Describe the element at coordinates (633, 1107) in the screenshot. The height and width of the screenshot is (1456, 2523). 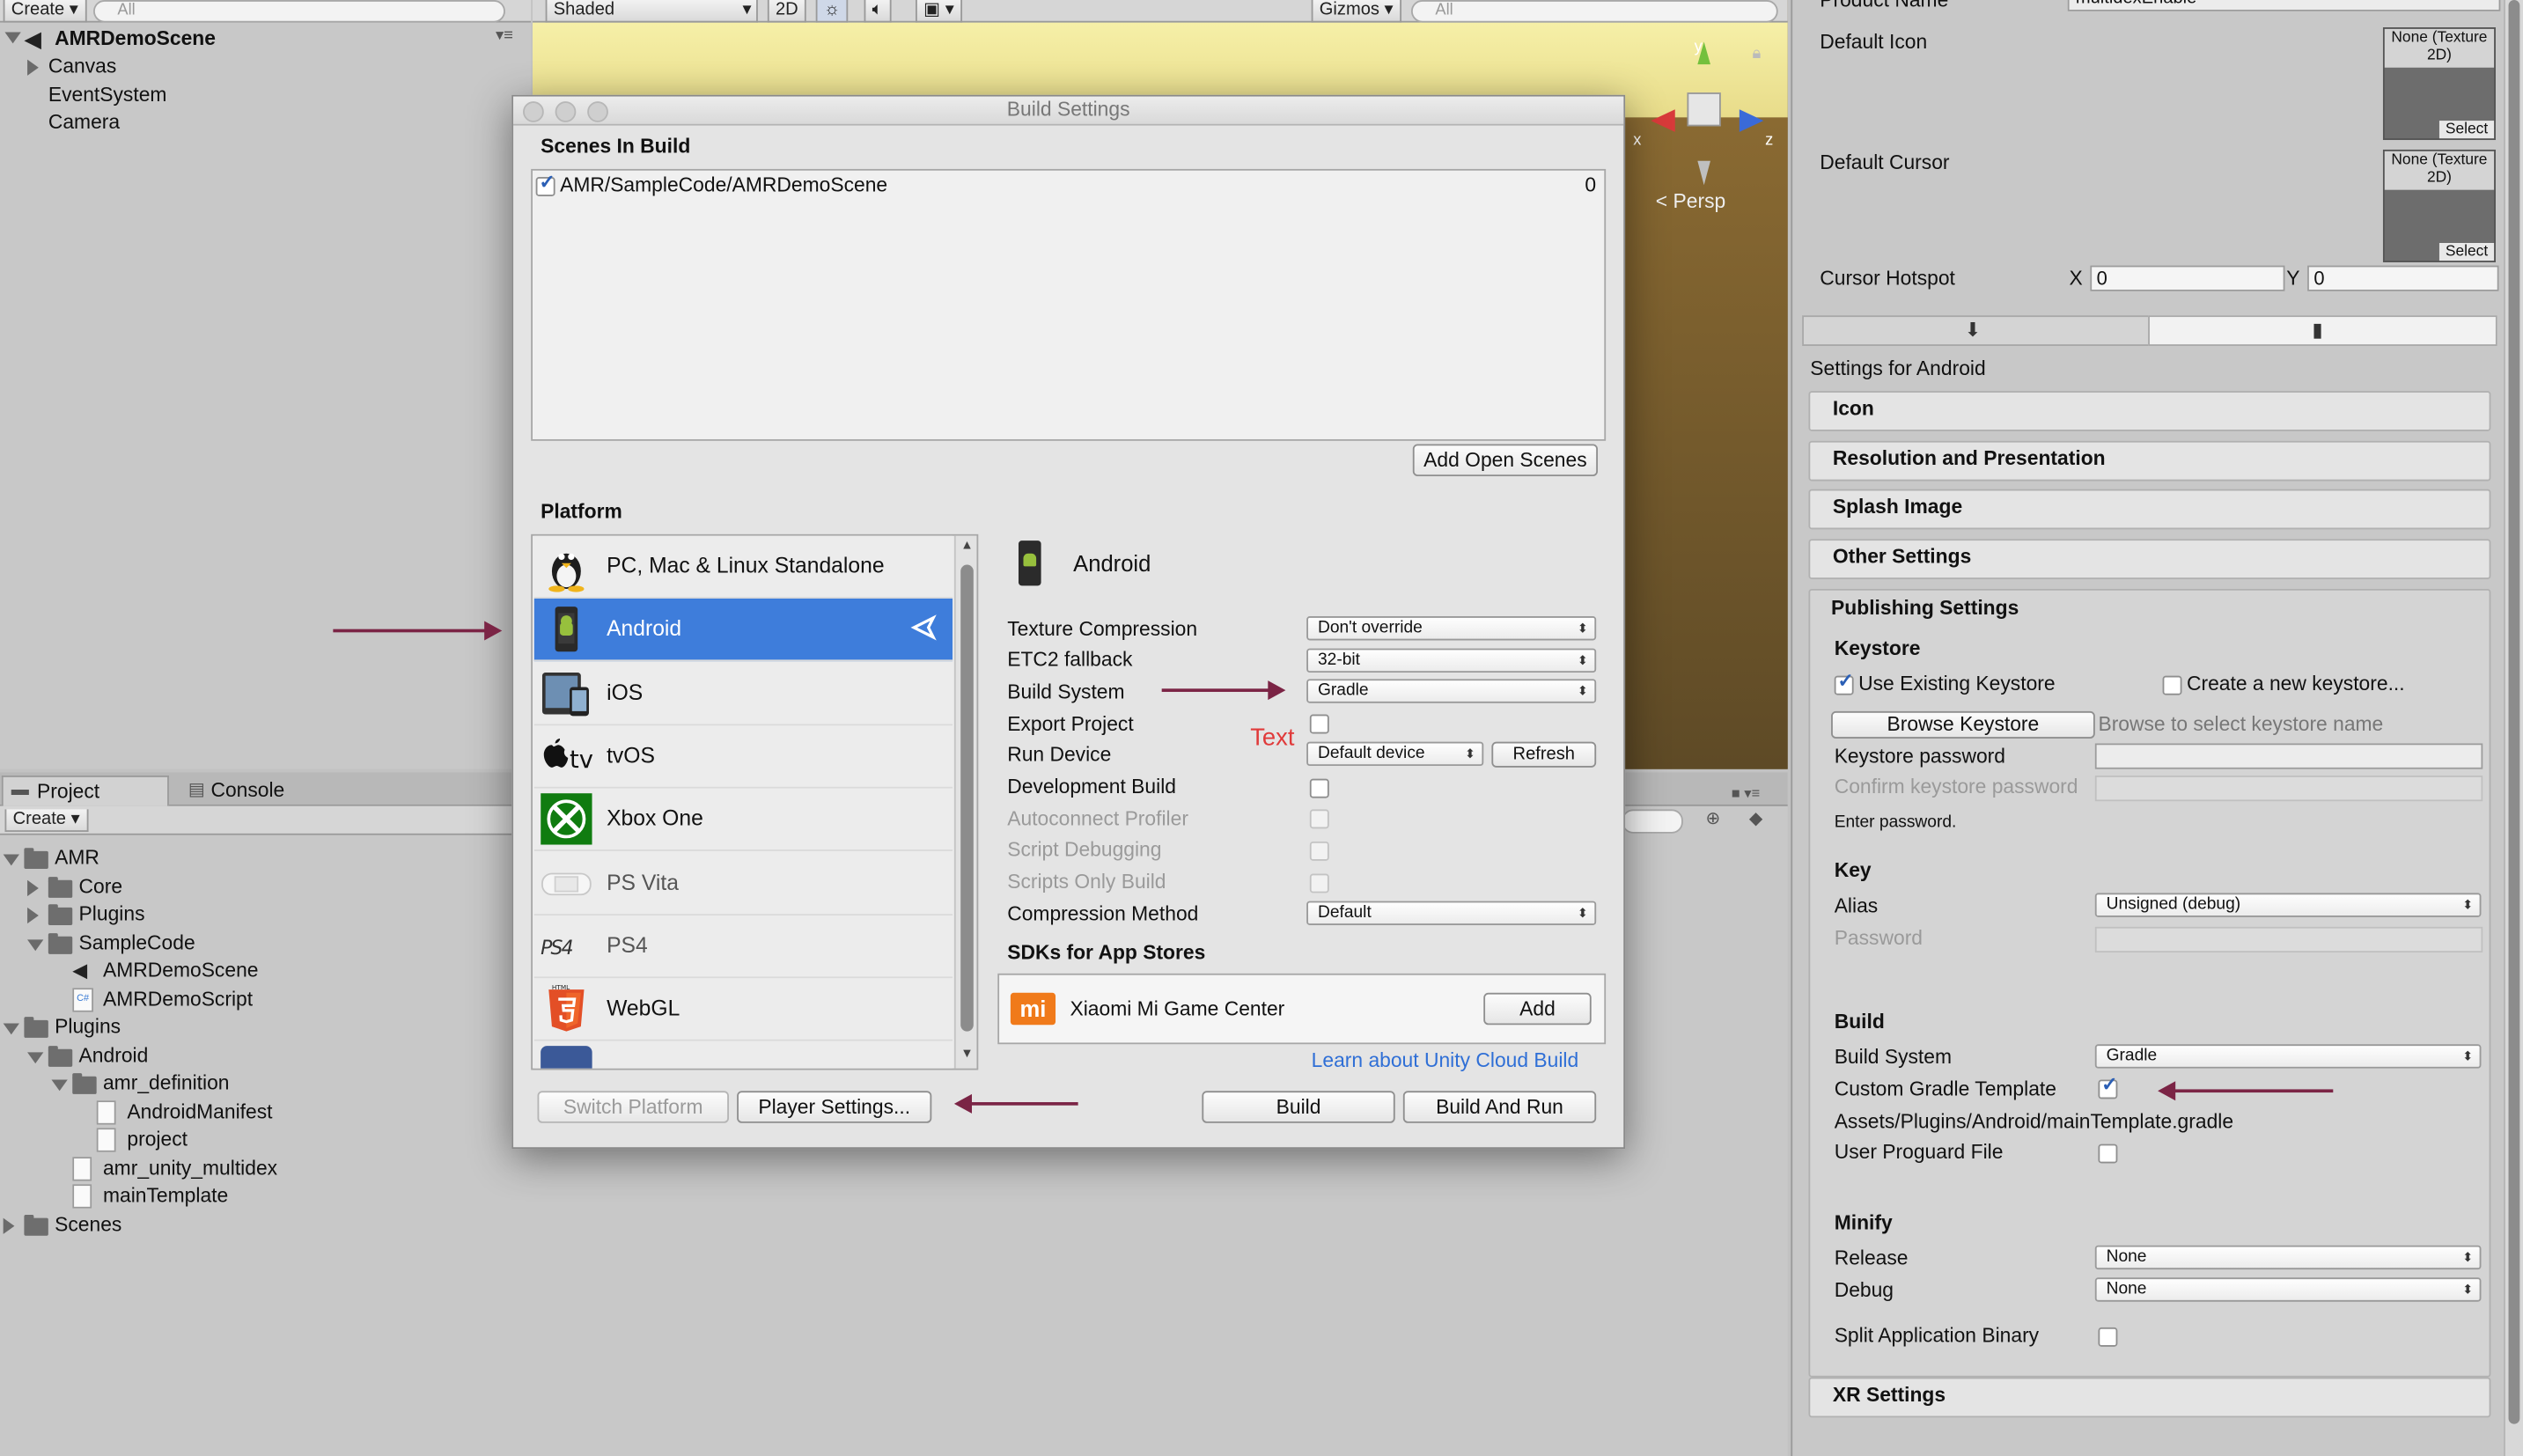
I see `switch-platform-button: Switch Platform` at that location.